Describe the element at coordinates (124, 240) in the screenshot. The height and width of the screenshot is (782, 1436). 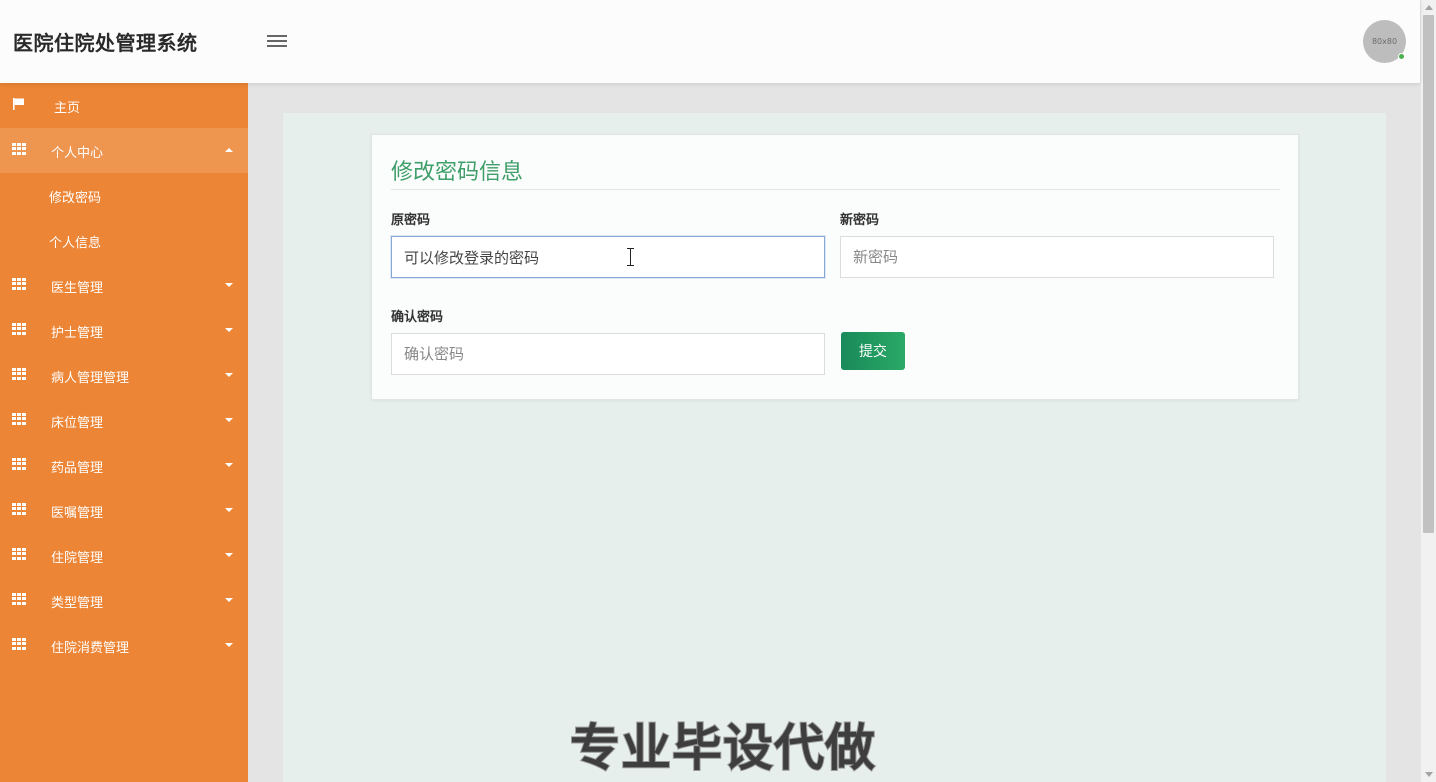
I see `sidebar-subitem-personal-info: 个人信息` at that location.